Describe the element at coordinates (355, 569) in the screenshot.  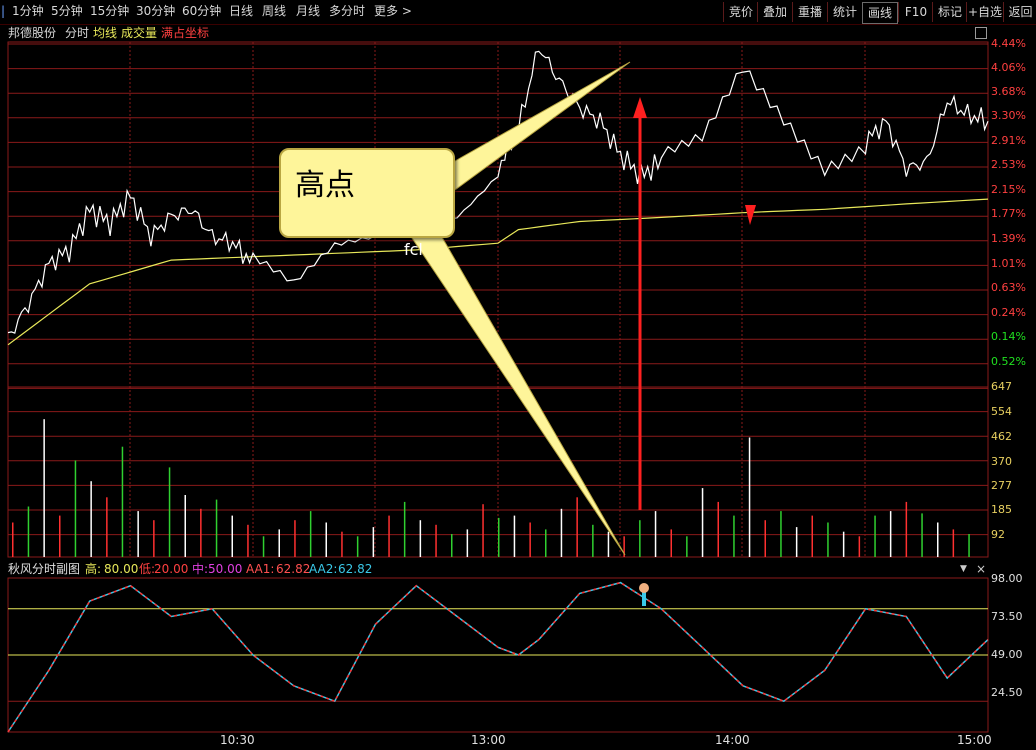
I see `indicator-aa2-value: 62.82` at that location.